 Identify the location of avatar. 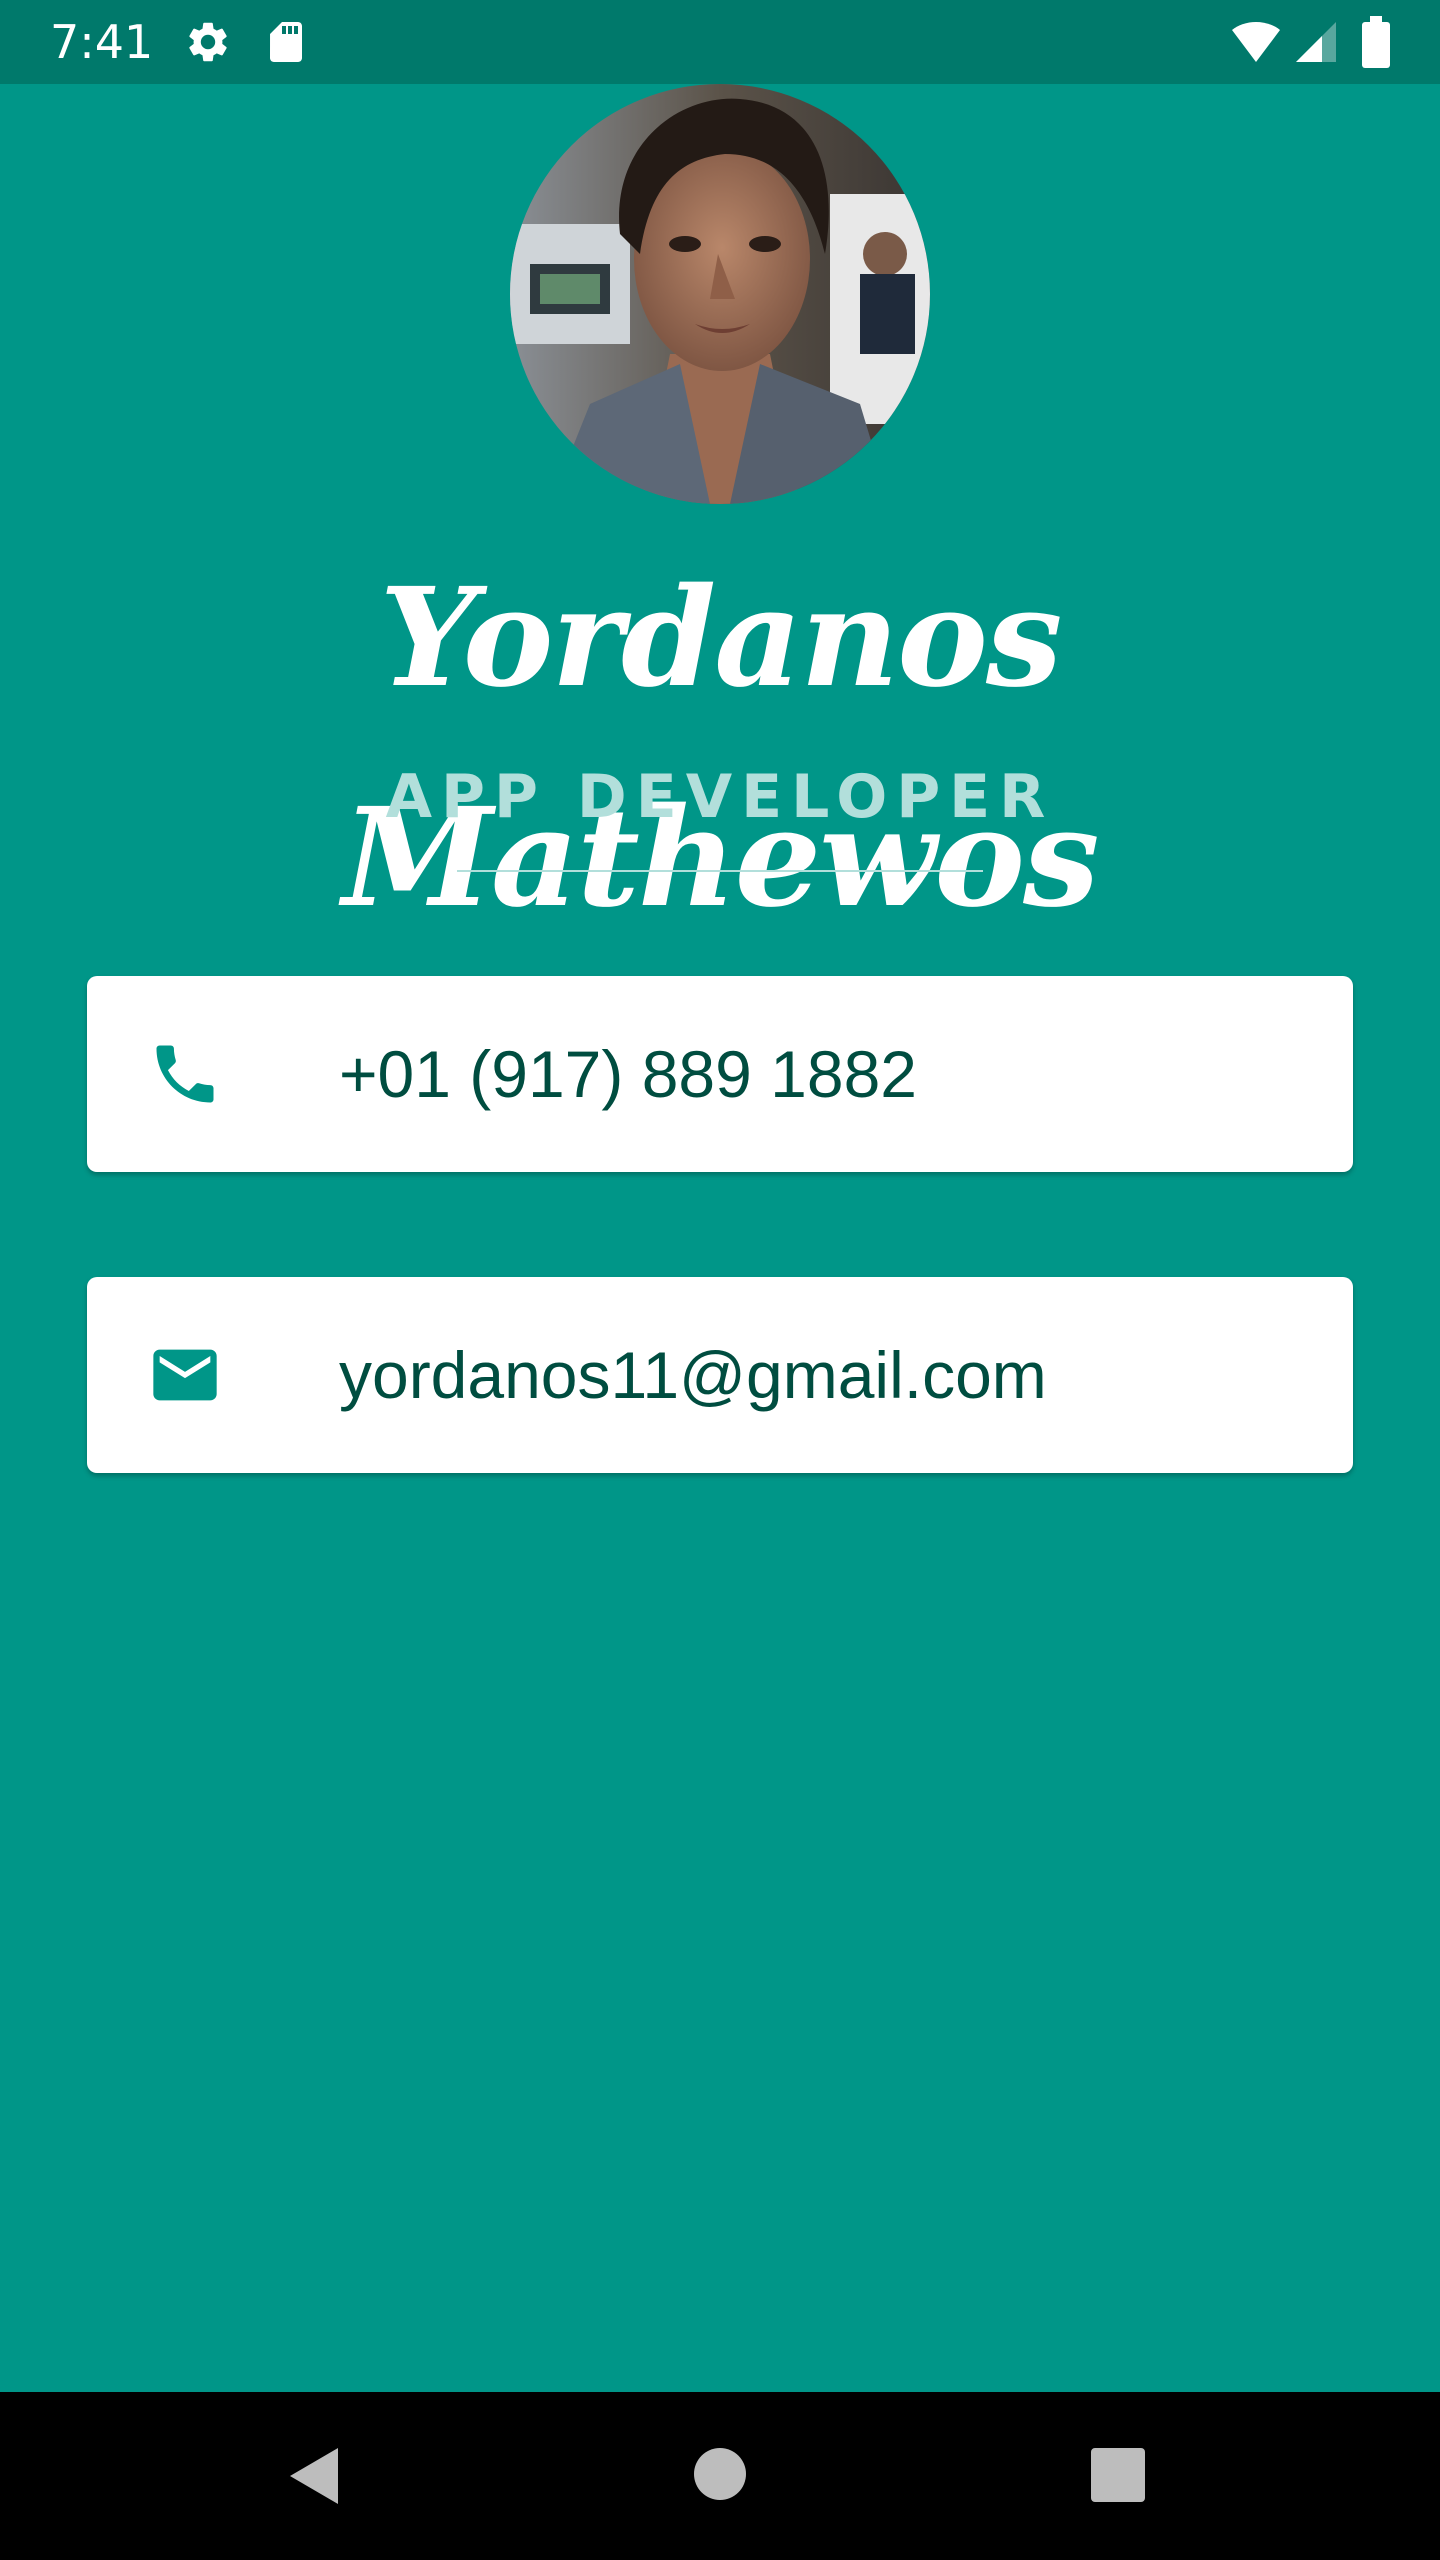
(720, 294).